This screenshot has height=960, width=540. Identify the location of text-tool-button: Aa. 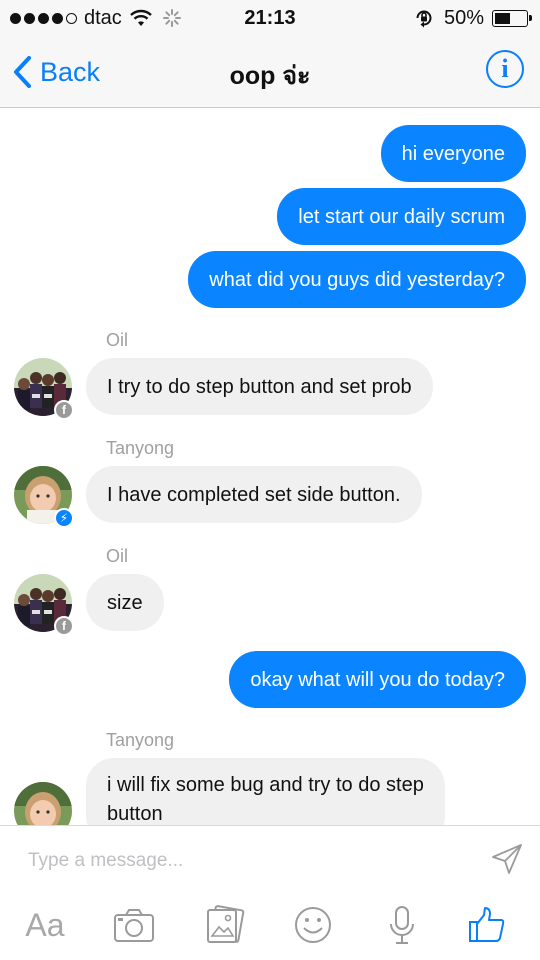
(45, 925).